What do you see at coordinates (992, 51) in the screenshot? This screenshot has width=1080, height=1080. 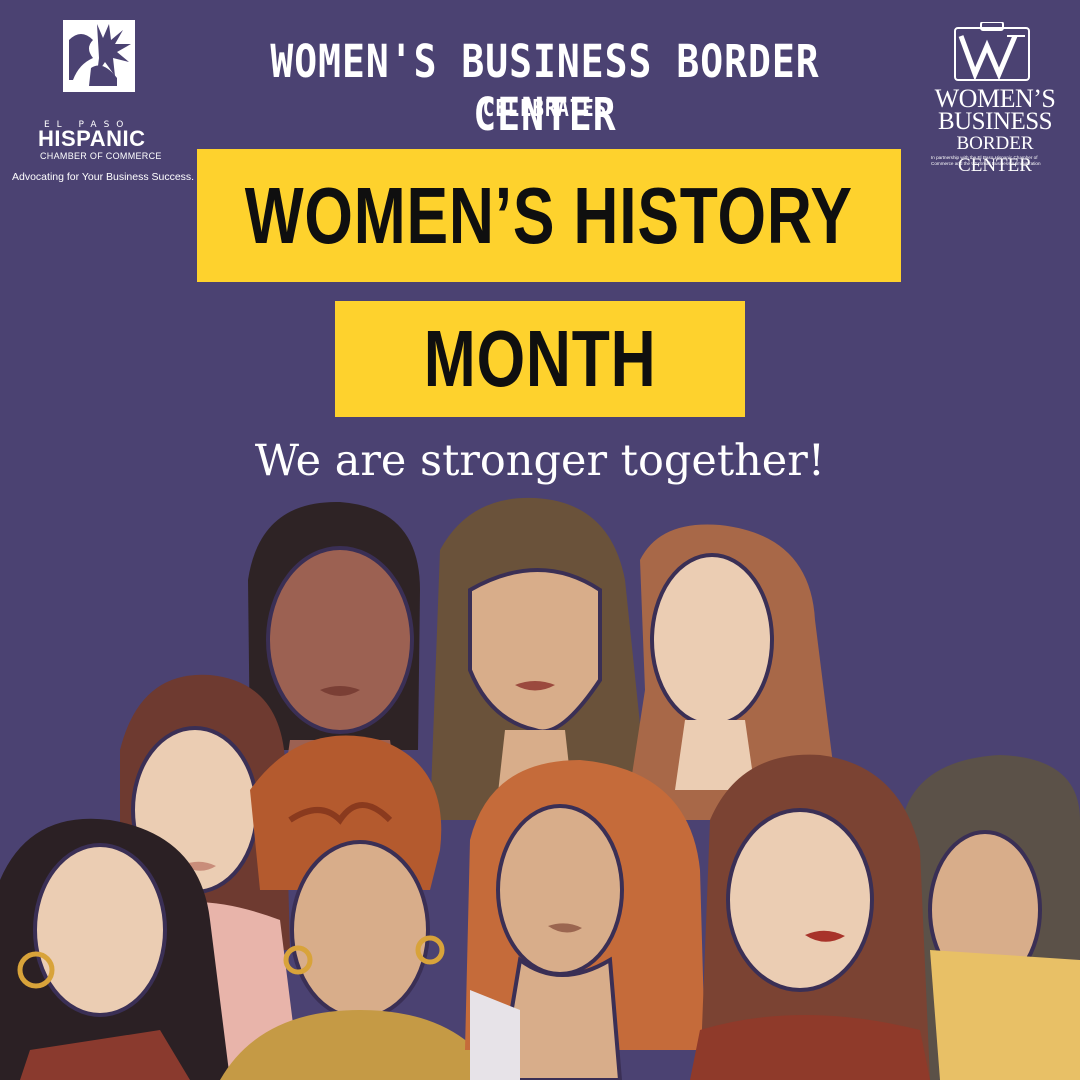 I see `wbbc-emblem-icon` at bounding box center [992, 51].